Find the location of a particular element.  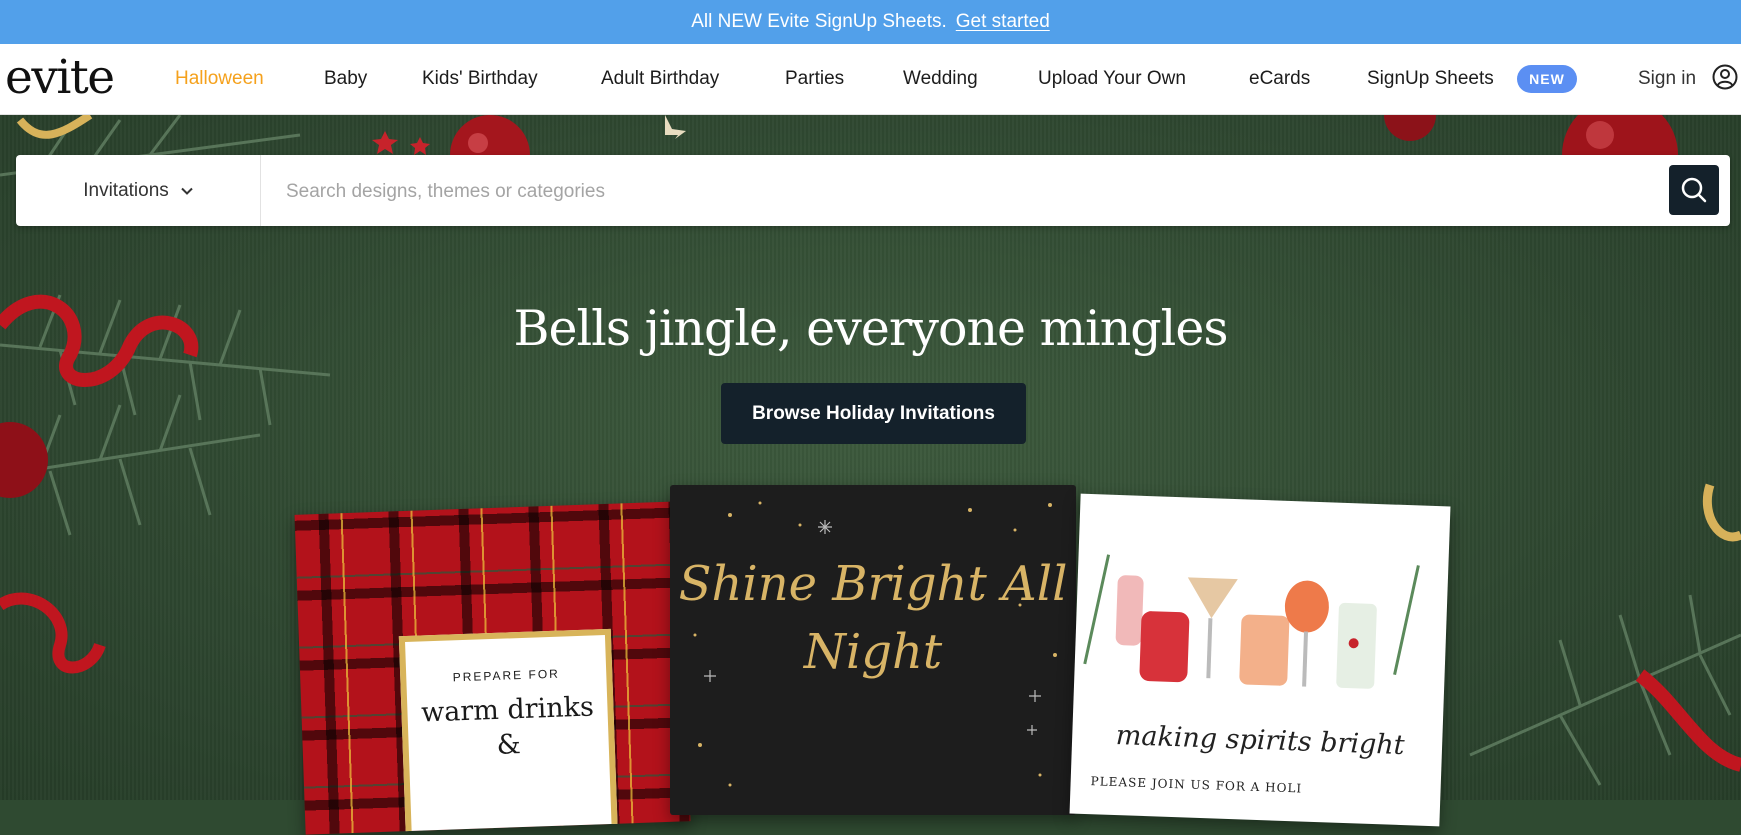

cocktails-illustration is located at coordinates (1251, 621).